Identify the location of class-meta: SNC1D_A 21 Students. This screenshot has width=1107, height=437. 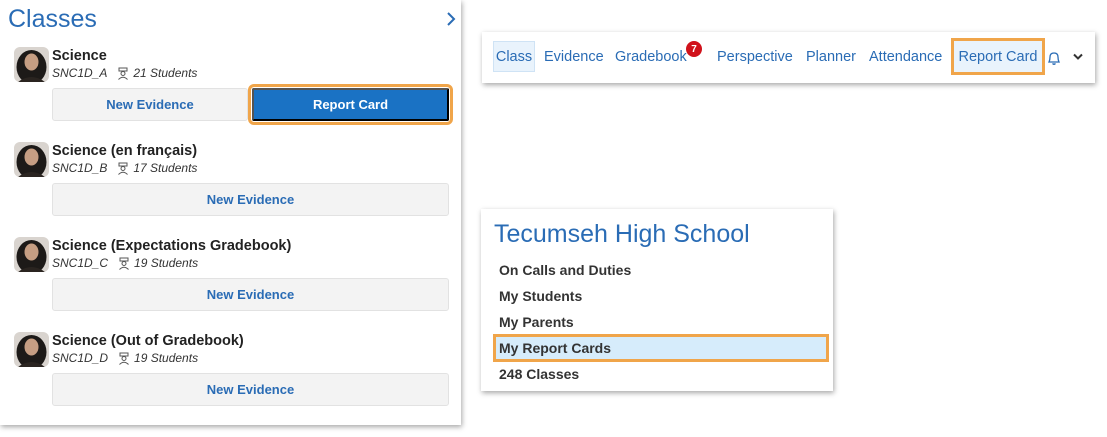
(124, 73).